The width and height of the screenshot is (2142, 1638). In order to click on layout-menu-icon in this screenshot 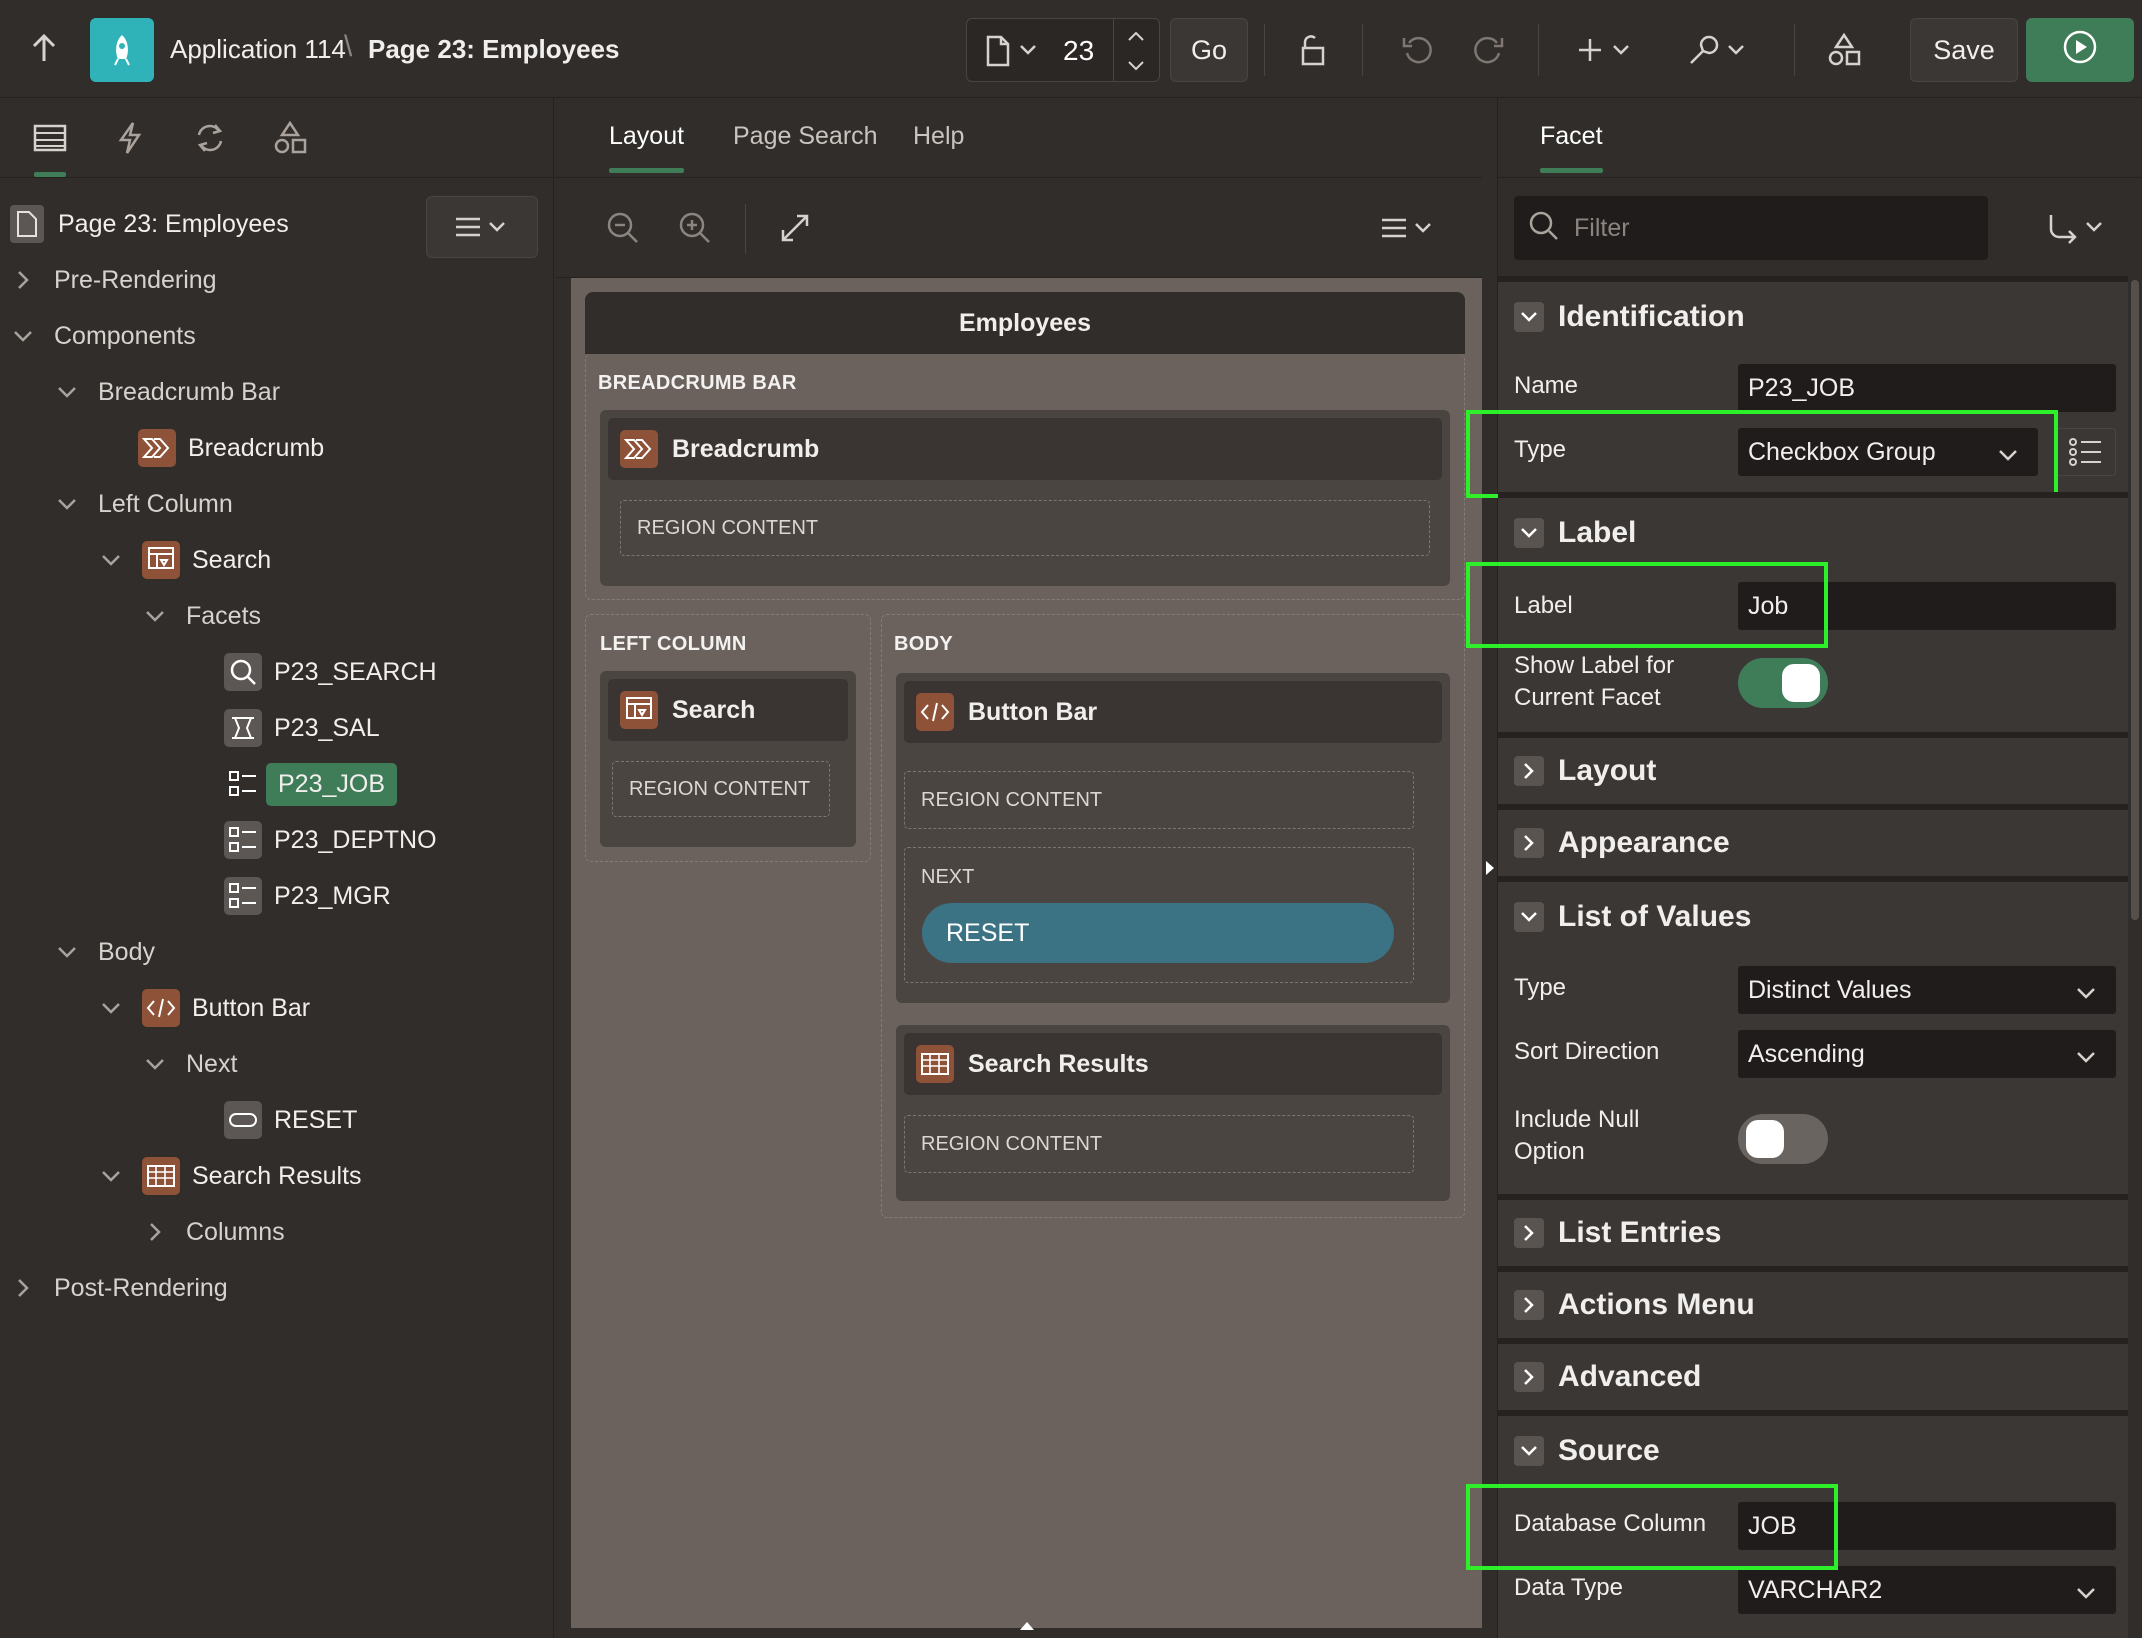, I will do `click(1410, 228)`.